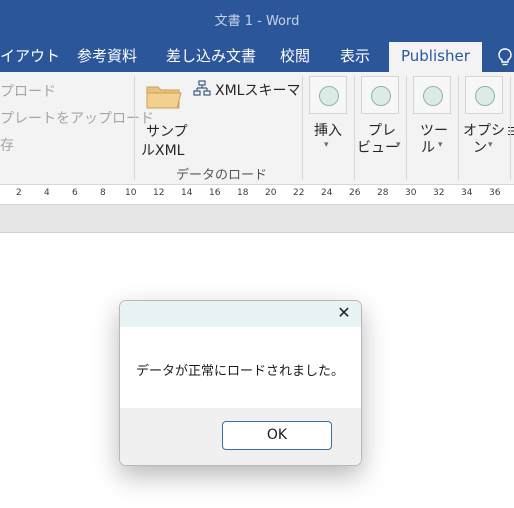 This screenshot has width=514, height=508. What do you see at coordinates (484, 95) in the screenshot?
I see `options-icon` at bounding box center [484, 95].